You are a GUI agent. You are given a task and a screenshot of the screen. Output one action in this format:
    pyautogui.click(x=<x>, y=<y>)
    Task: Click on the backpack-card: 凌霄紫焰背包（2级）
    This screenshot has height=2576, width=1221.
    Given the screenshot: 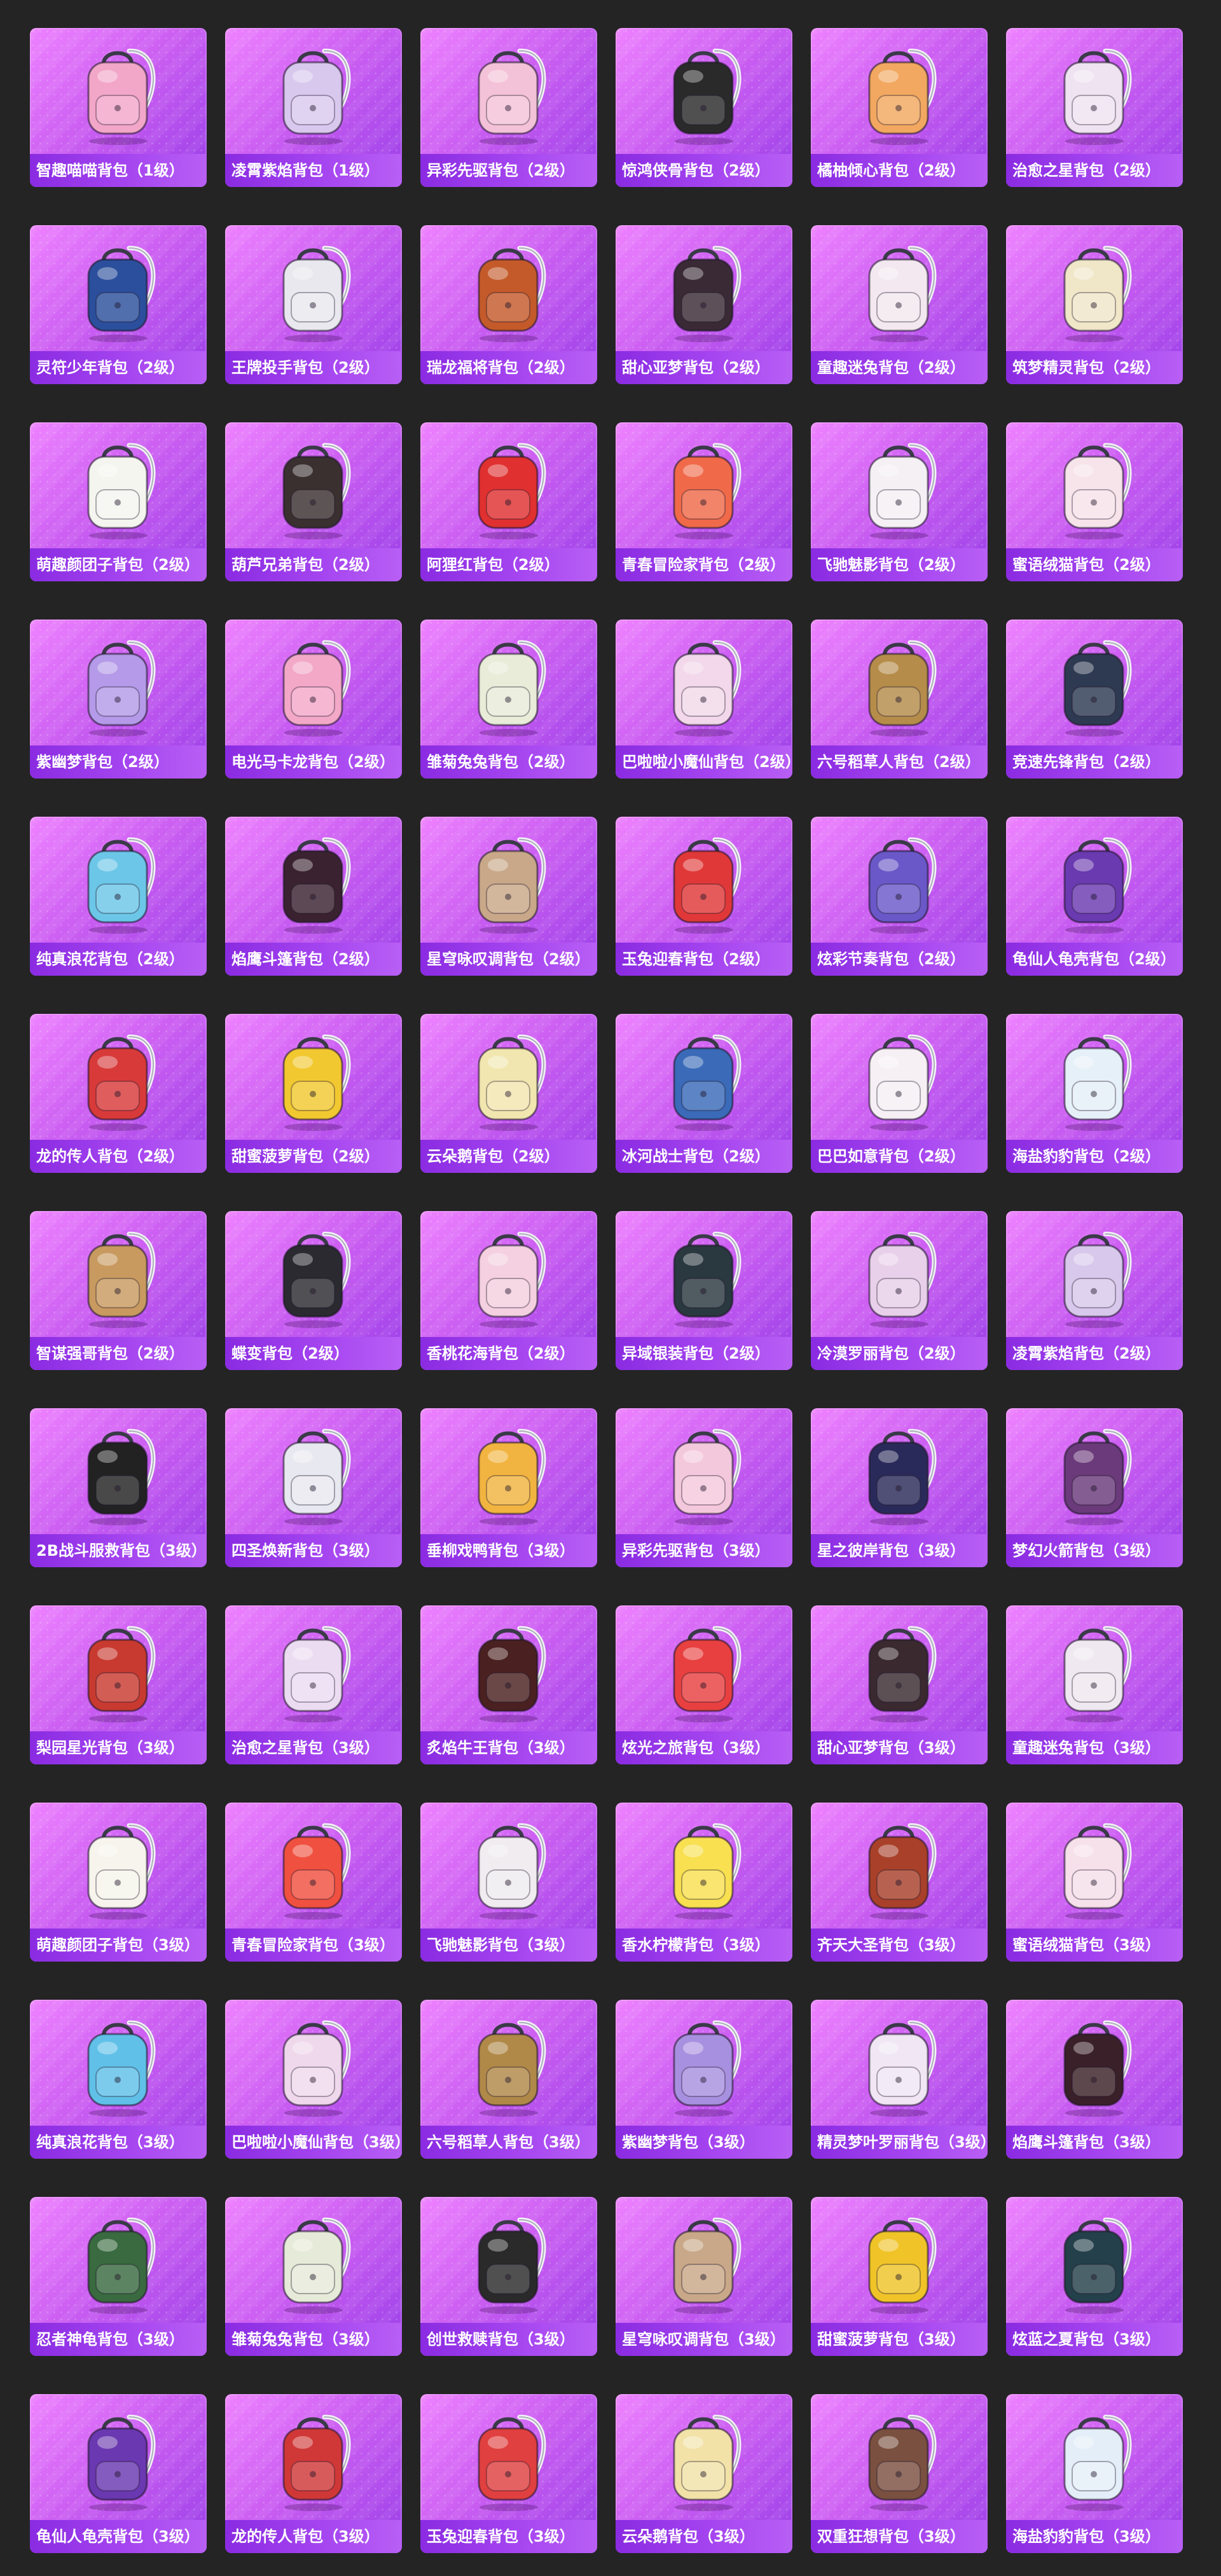 What is the action you would take?
    pyautogui.click(x=1094, y=1290)
    